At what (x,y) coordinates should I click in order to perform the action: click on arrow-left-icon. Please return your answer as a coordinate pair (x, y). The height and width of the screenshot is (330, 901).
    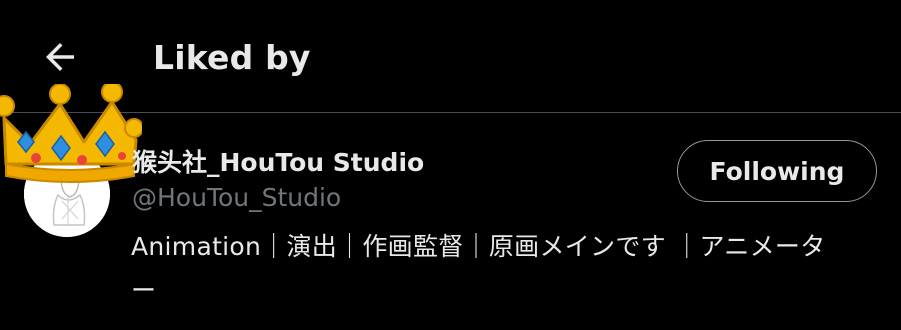
    Looking at the image, I should click on (60, 57).